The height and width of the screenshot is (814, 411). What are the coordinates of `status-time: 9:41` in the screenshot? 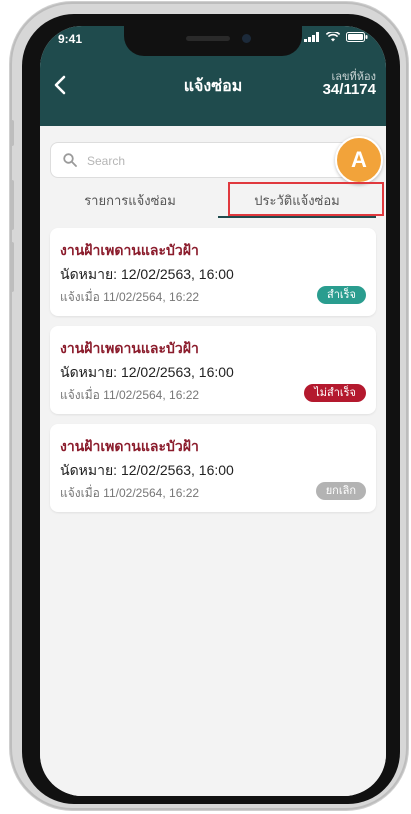 It's located at (70, 39).